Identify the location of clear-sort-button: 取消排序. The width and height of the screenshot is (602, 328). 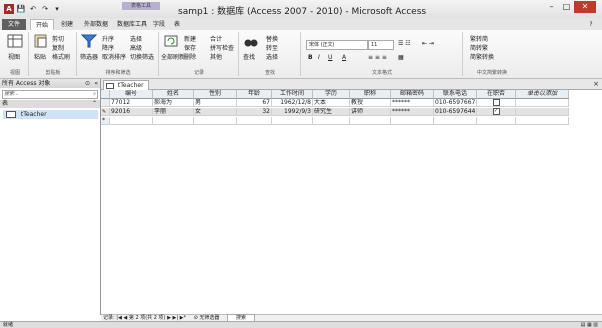
(114, 56).